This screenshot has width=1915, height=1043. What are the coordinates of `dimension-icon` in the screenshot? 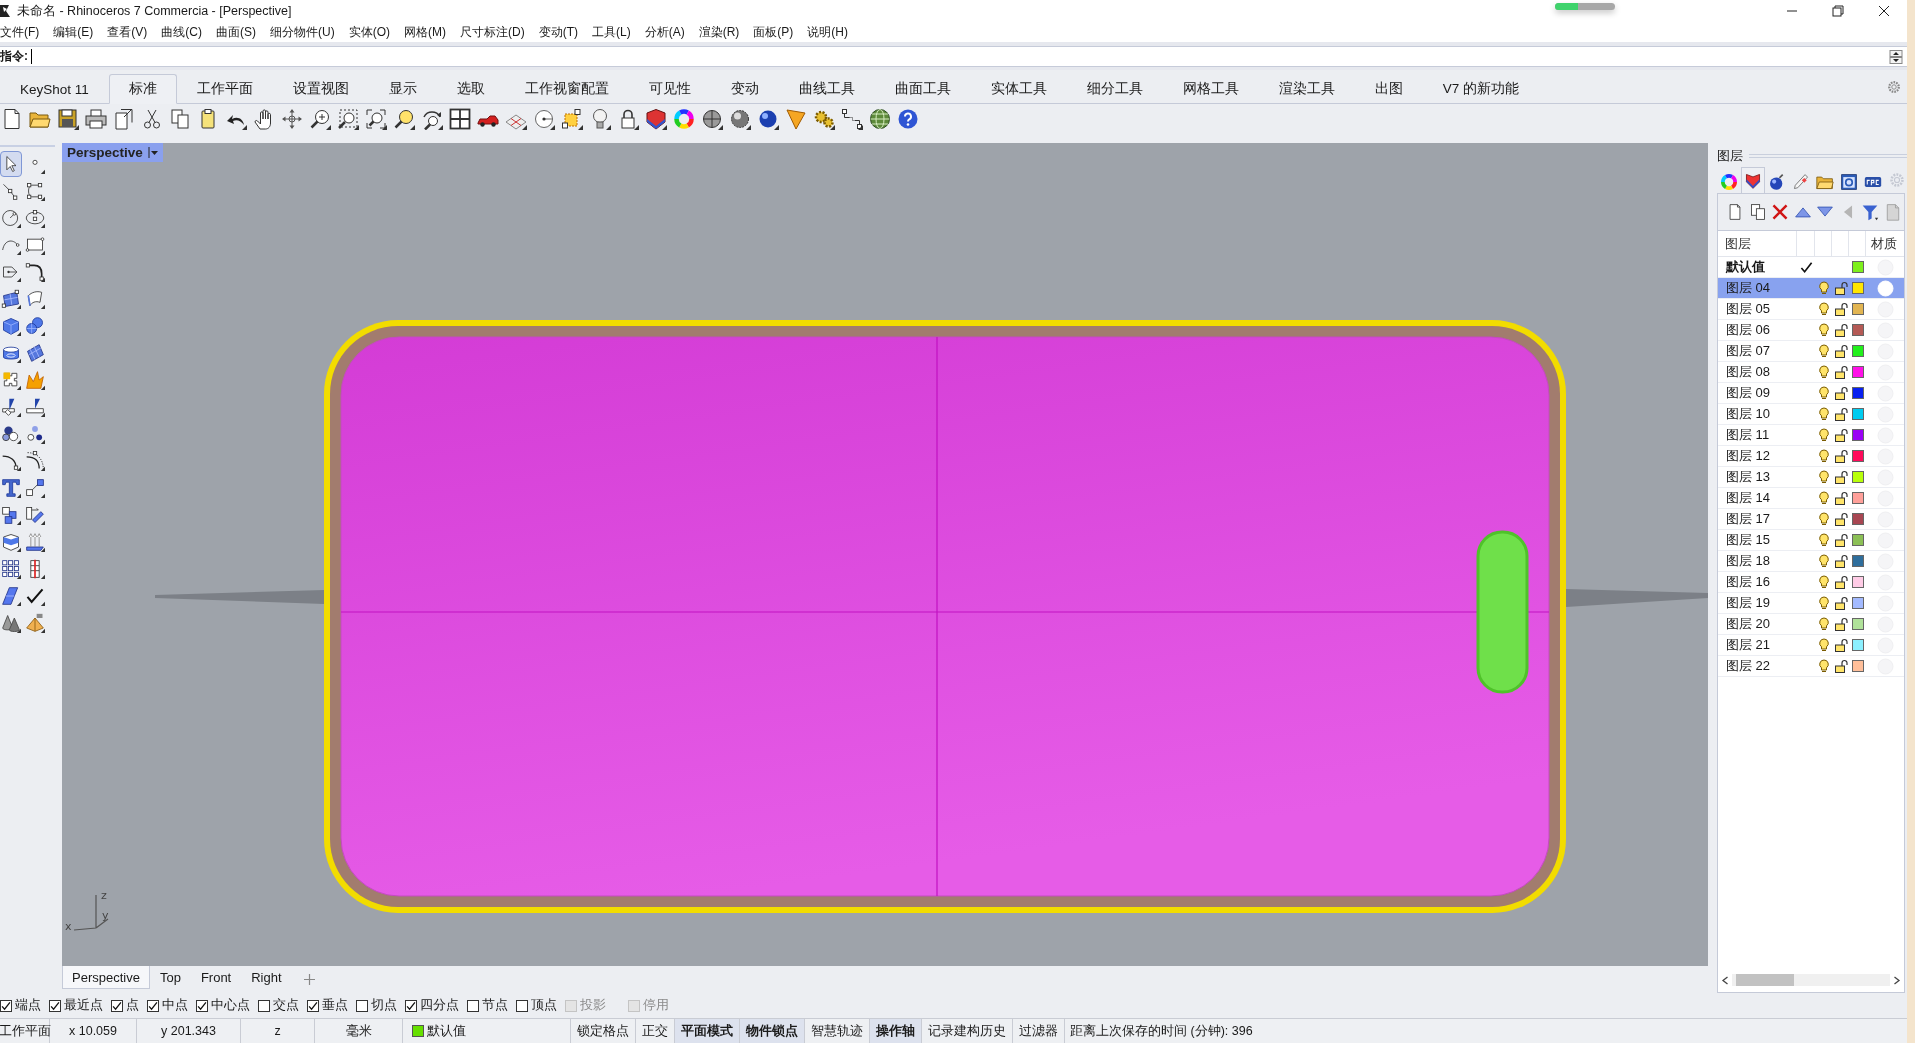 It's located at (852, 118).